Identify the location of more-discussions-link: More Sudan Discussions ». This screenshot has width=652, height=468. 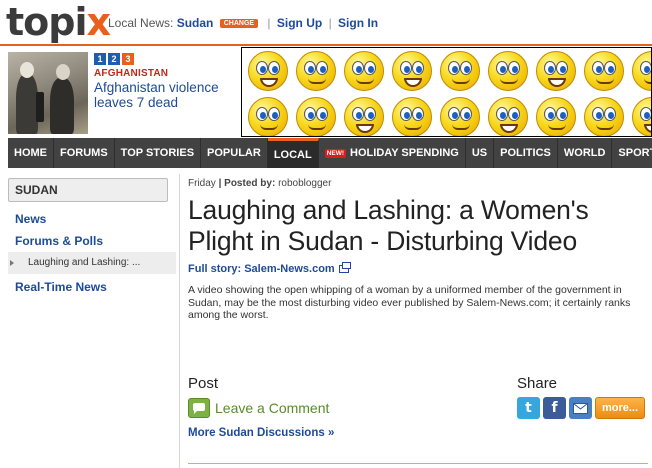
(261, 433).